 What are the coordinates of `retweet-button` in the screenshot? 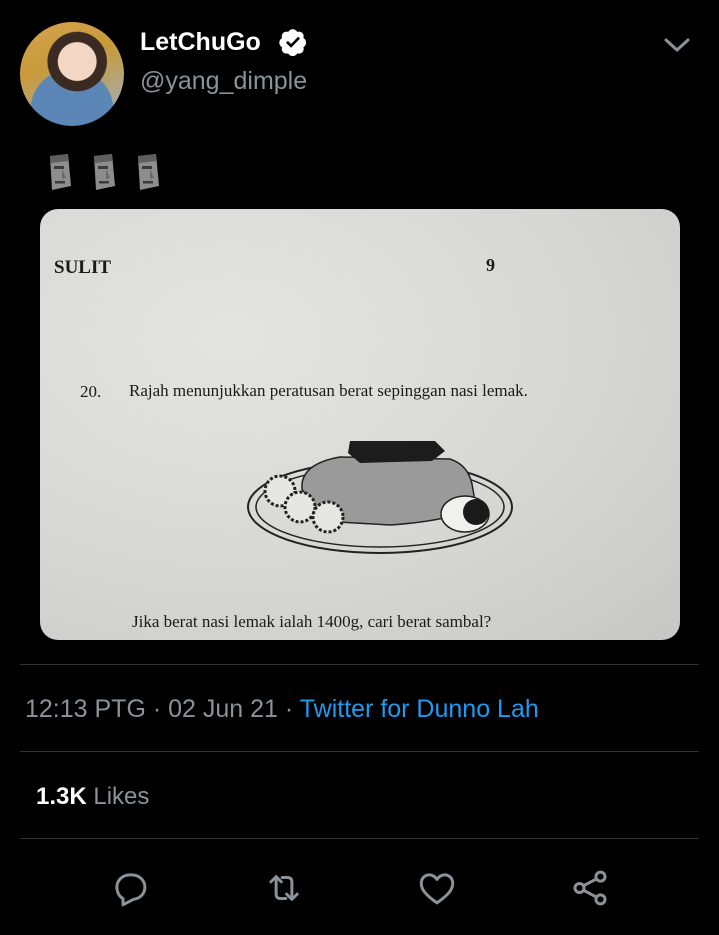 It's located at (284, 888).